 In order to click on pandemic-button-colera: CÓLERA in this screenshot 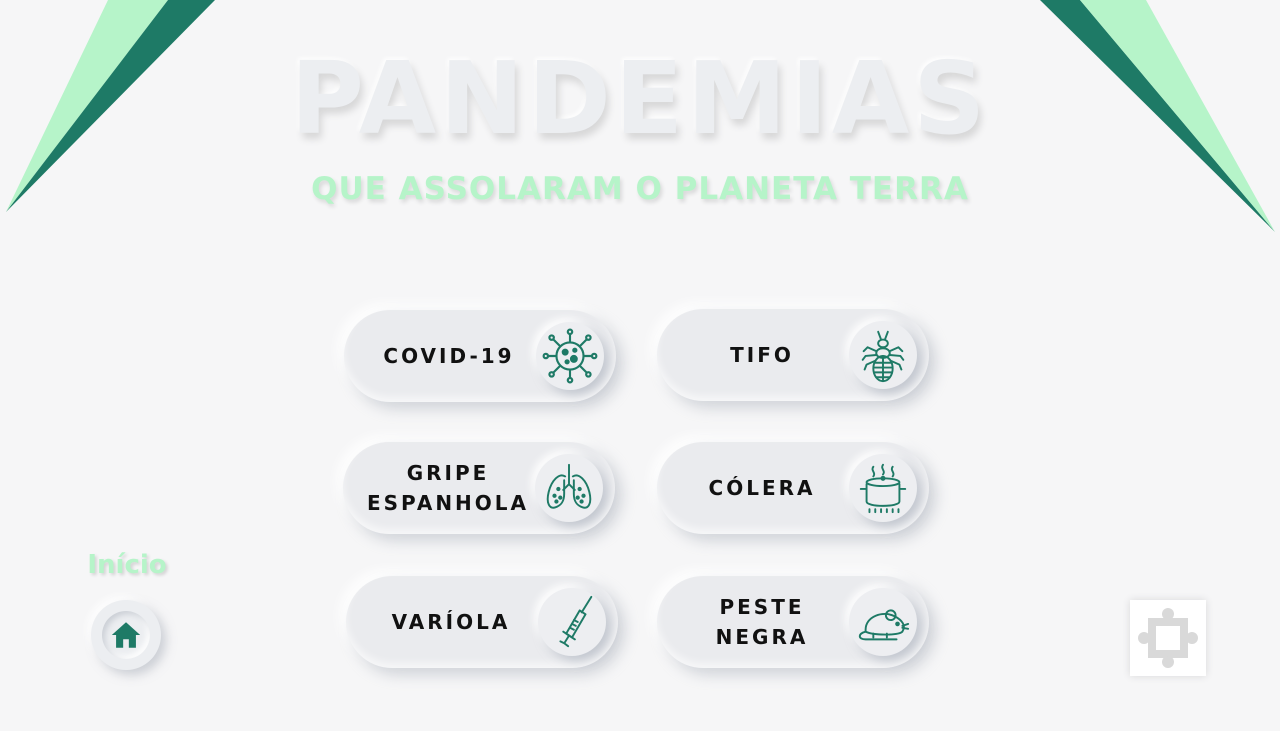, I will do `click(793, 488)`.